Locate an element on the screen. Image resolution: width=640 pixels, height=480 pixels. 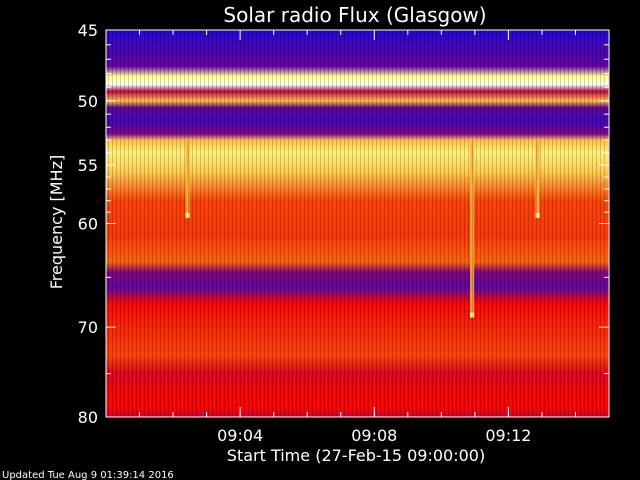
chart-title: Solar radio Flux (Glasgow) is located at coordinates (354, 15).